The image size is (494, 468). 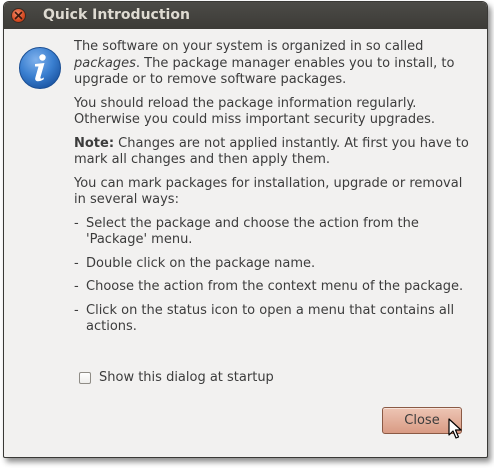 What do you see at coordinates (116, 15) in the screenshot?
I see `window-title: Quick Introduction` at bounding box center [116, 15].